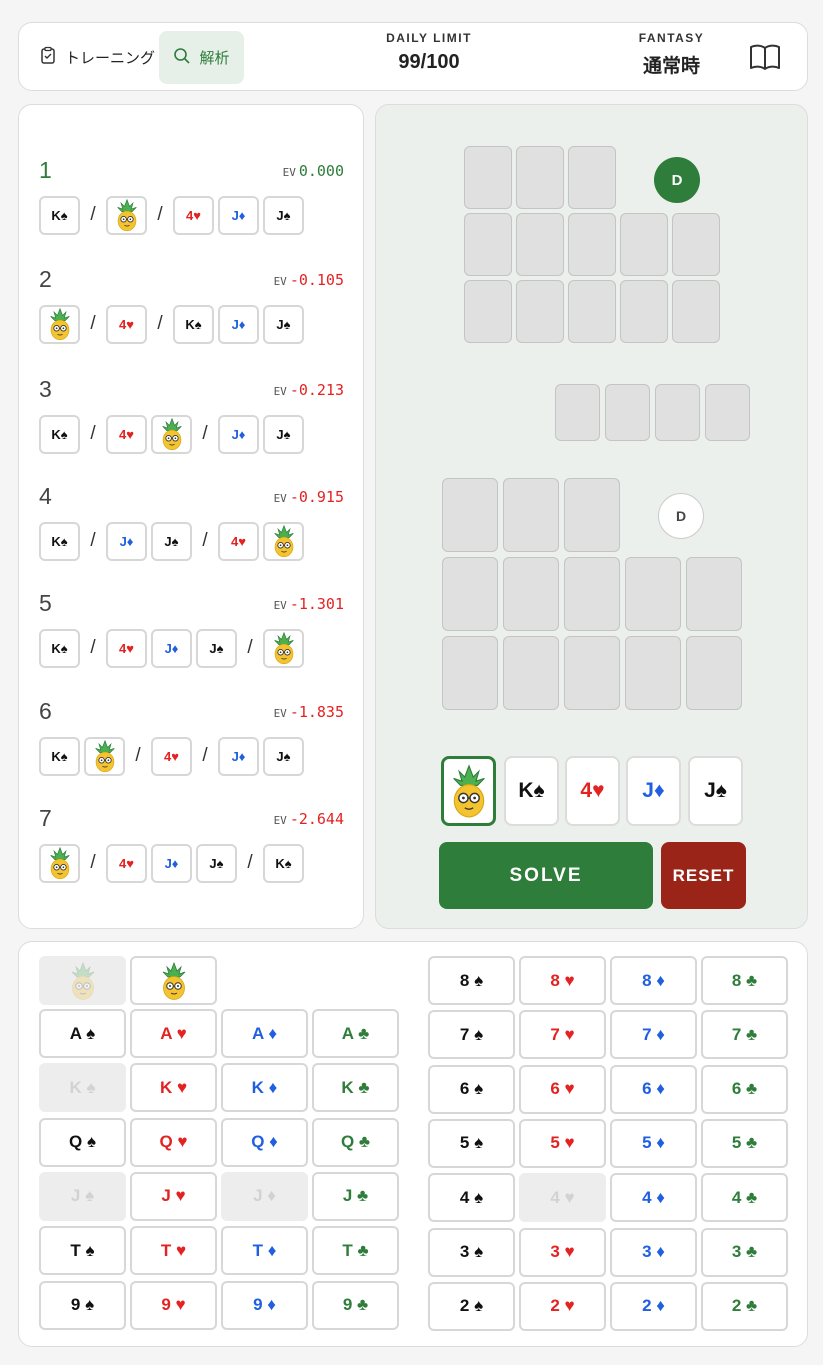 The height and width of the screenshot is (1365, 823). Describe the element at coordinates (471, 1252) in the screenshot. I see `deck-card: 3 ♠` at that location.